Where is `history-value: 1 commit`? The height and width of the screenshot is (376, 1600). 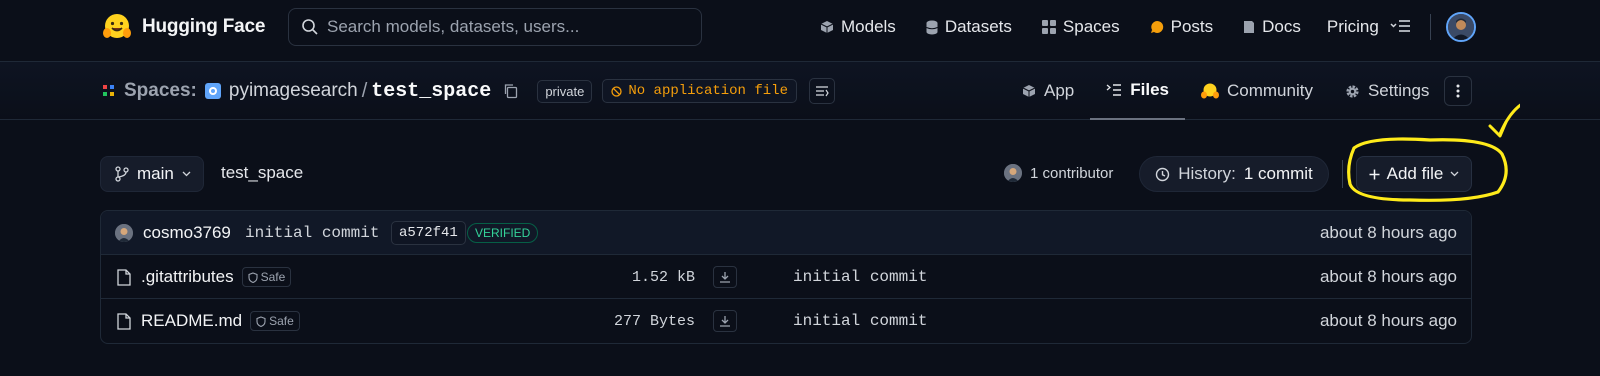
history-value: 1 commit is located at coordinates (1278, 173).